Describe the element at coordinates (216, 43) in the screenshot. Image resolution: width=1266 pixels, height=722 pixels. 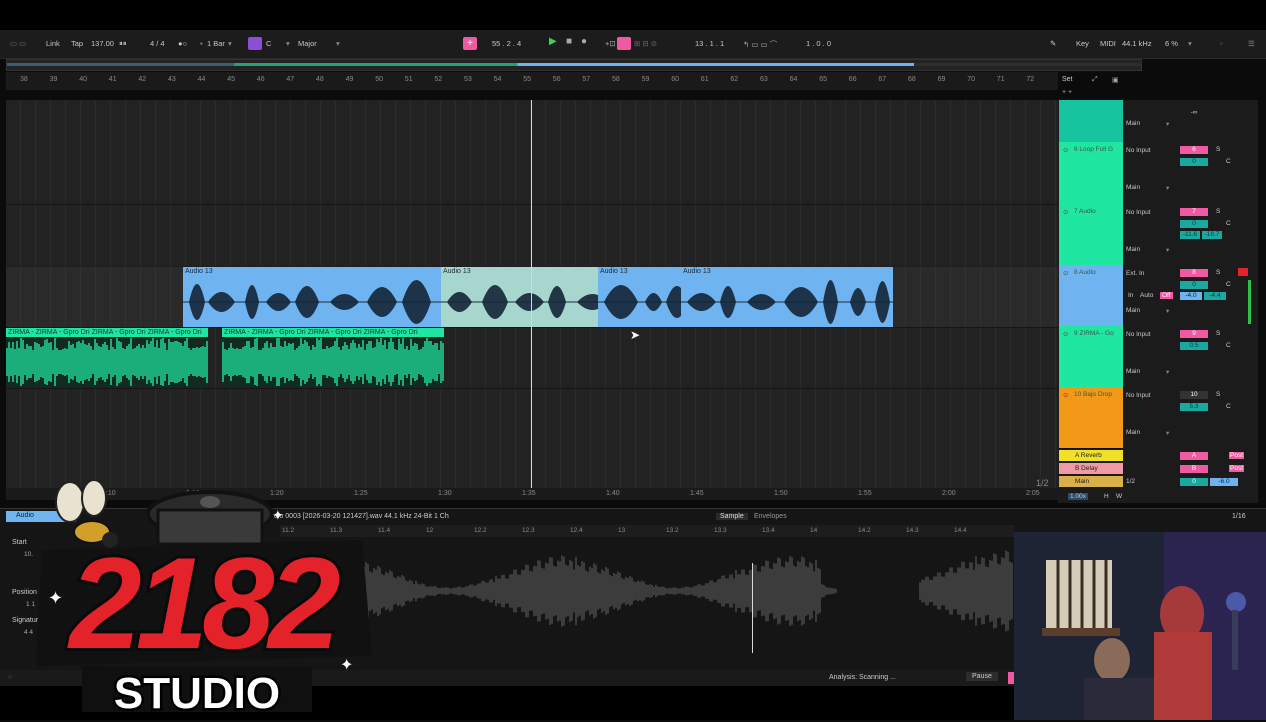
I see `quantize-dropdown: 1 Bar` at that location.